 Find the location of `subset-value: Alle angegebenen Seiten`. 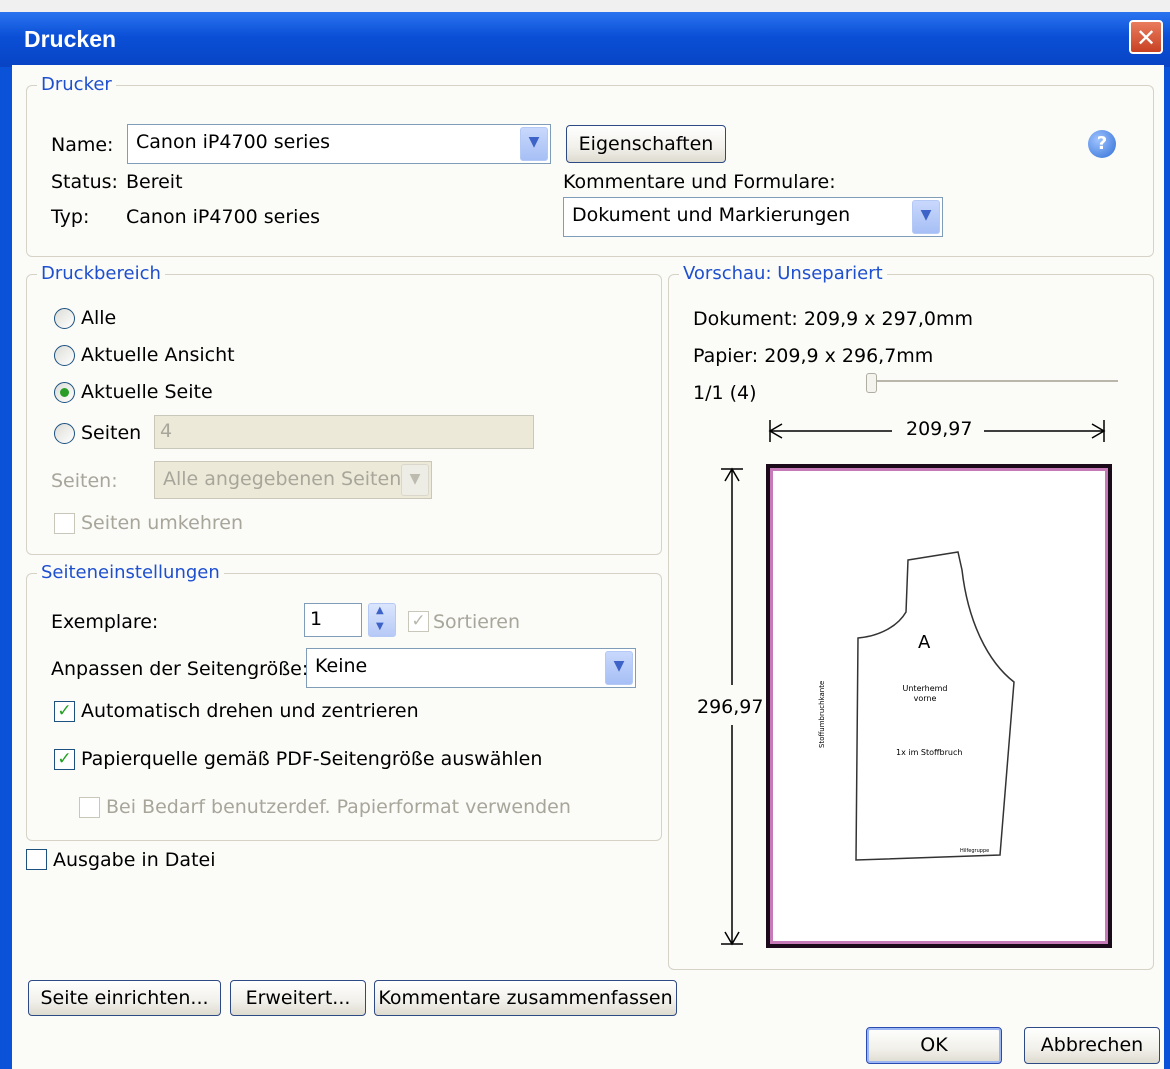

subset-value: Alle angegebenen Seiten is located at coordinates (282, 479).